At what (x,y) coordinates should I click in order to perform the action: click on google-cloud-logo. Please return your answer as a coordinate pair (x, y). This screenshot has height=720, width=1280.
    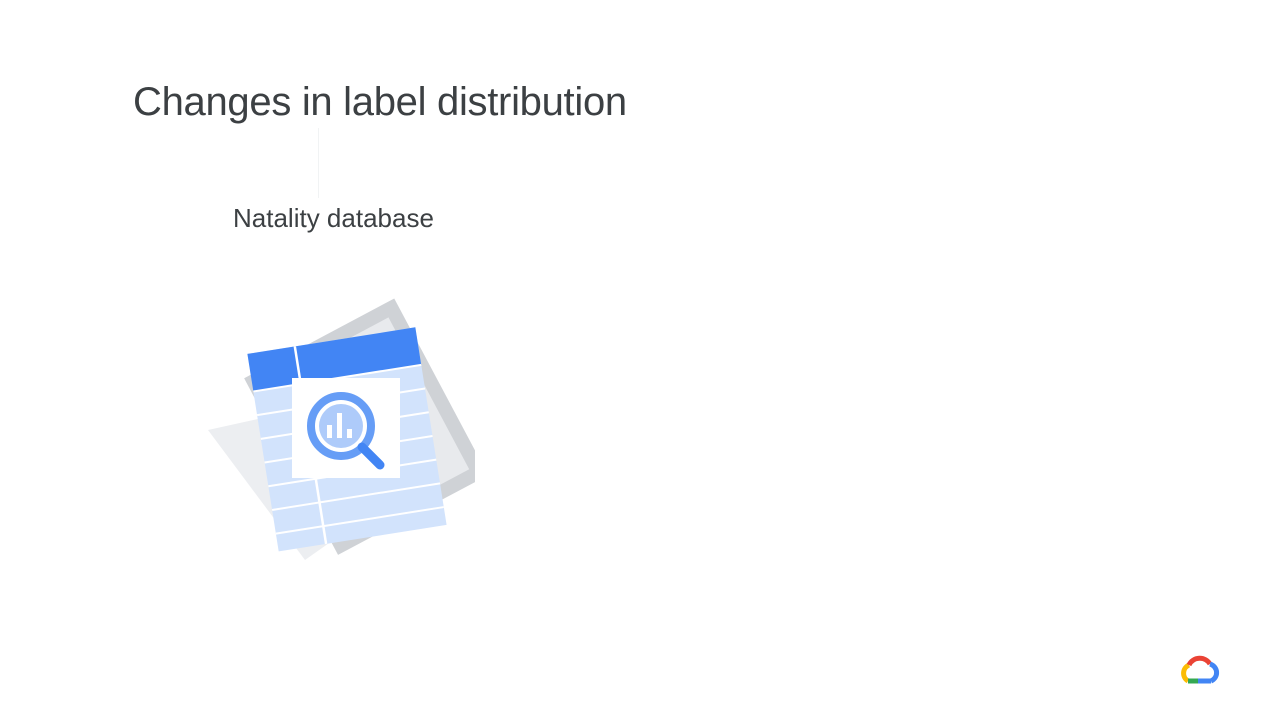
    Looking at the image, I should click on (1200, 669).